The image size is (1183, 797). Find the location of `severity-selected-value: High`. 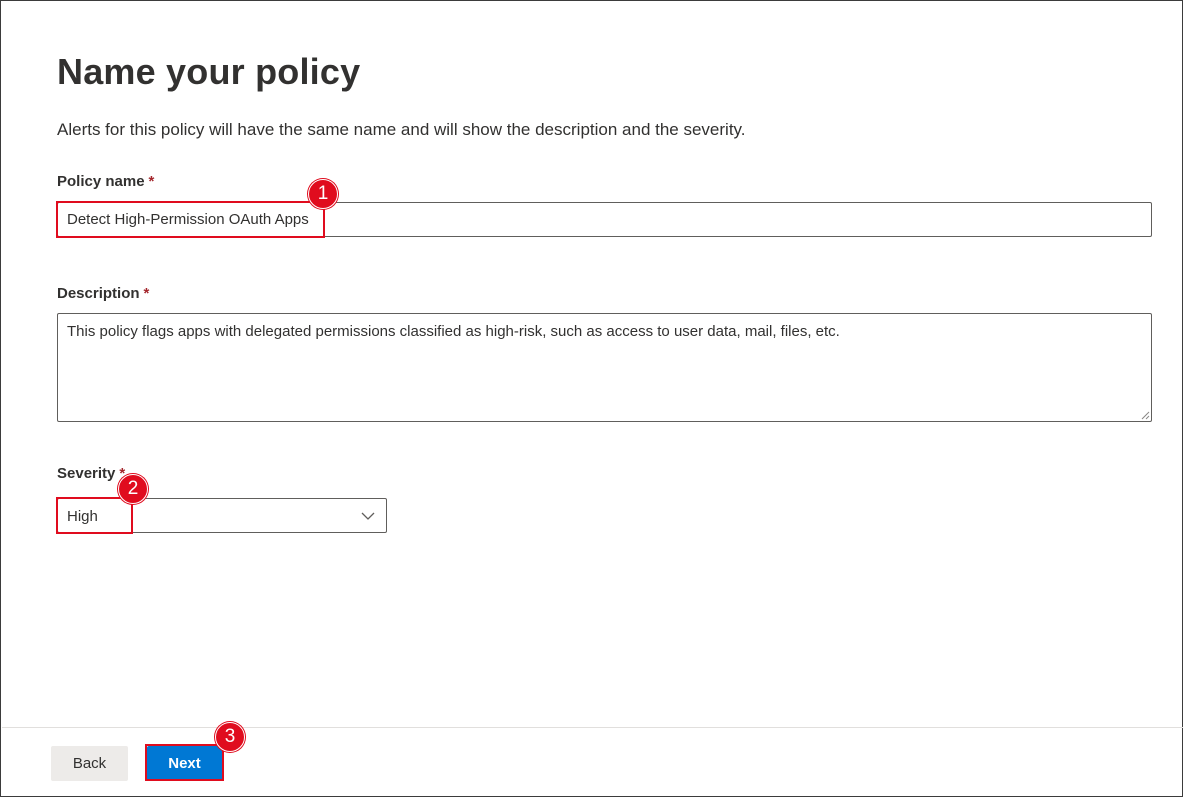

severity-selected-value: High is located at coordinates (82, 516).